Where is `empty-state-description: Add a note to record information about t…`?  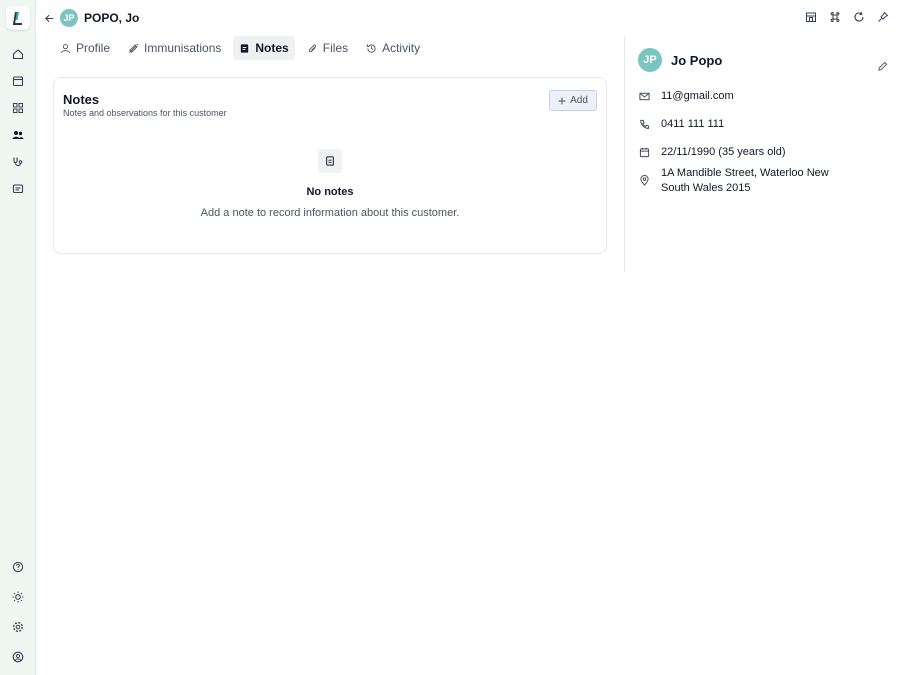
empty-state-description: Add a note to record information about t… is located at coordinates (330, 213).